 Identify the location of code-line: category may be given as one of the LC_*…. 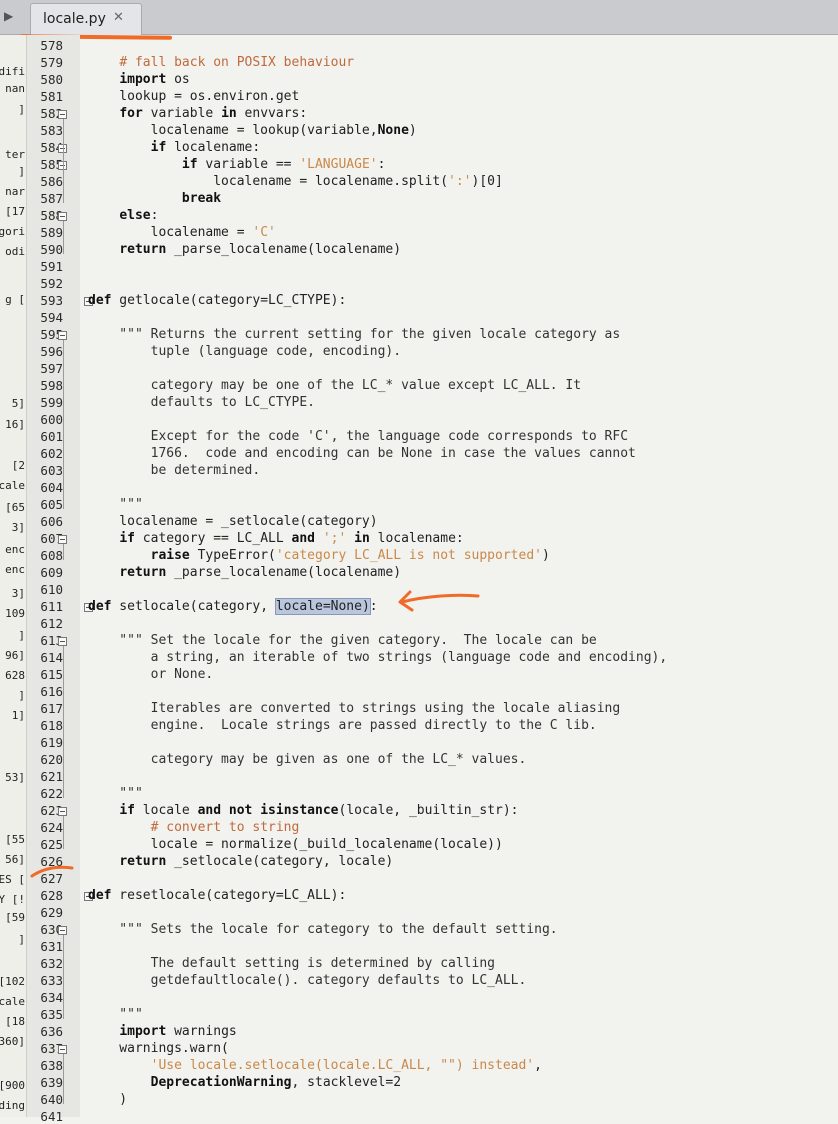
(307, 760).